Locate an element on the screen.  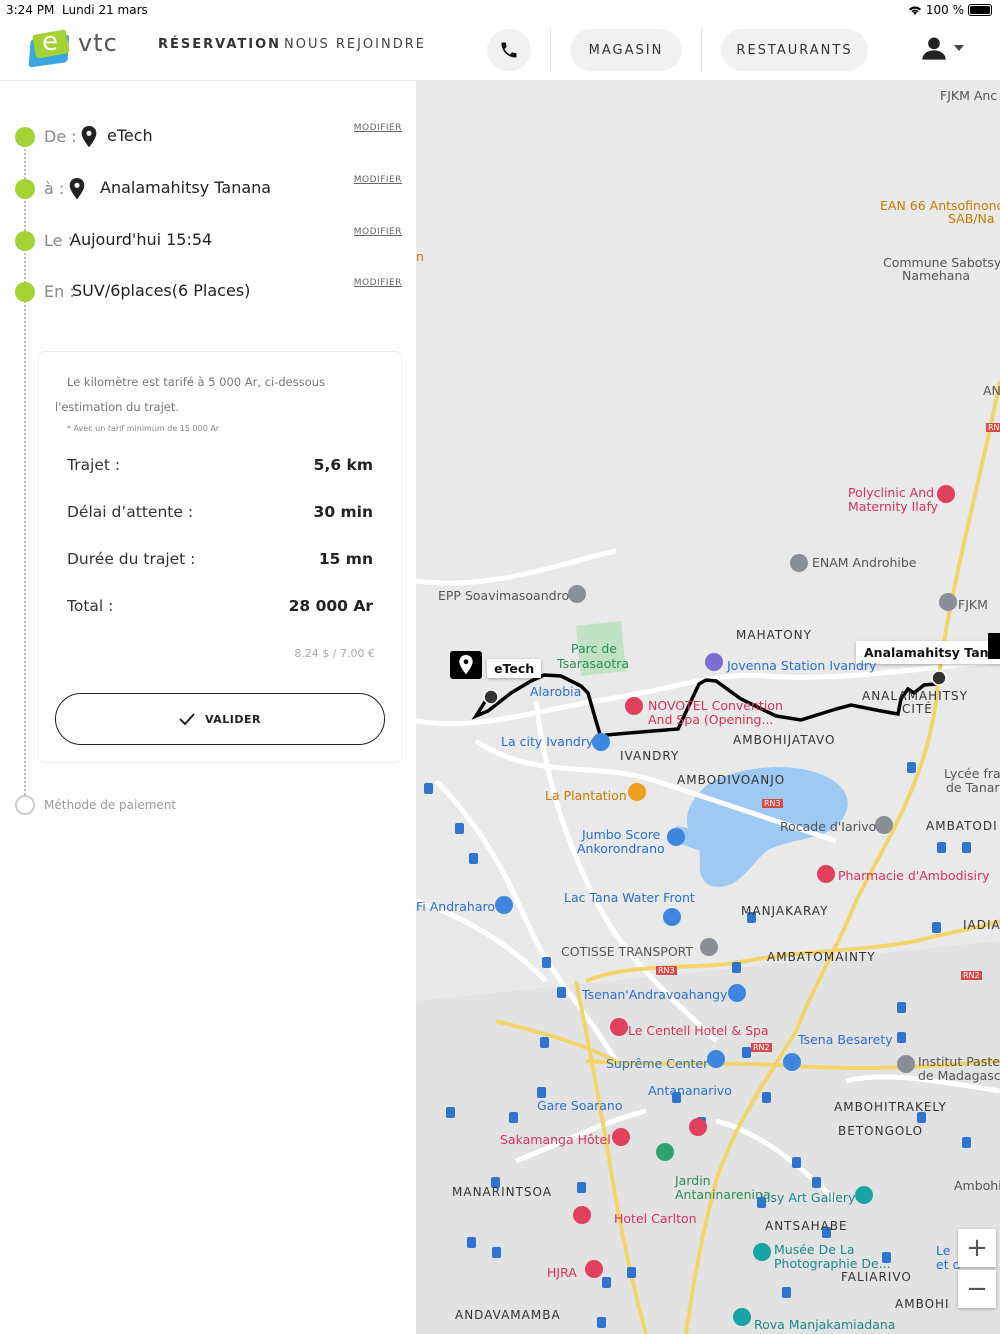
map-label: FALIARIVO is located at coordinates (876, 1277).